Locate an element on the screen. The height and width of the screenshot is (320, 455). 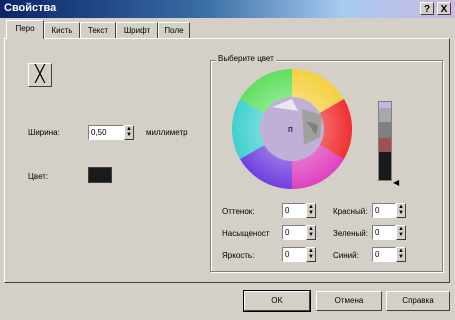
saturation-spinner: ▲ ▼ is located at coordinates (311, 232).